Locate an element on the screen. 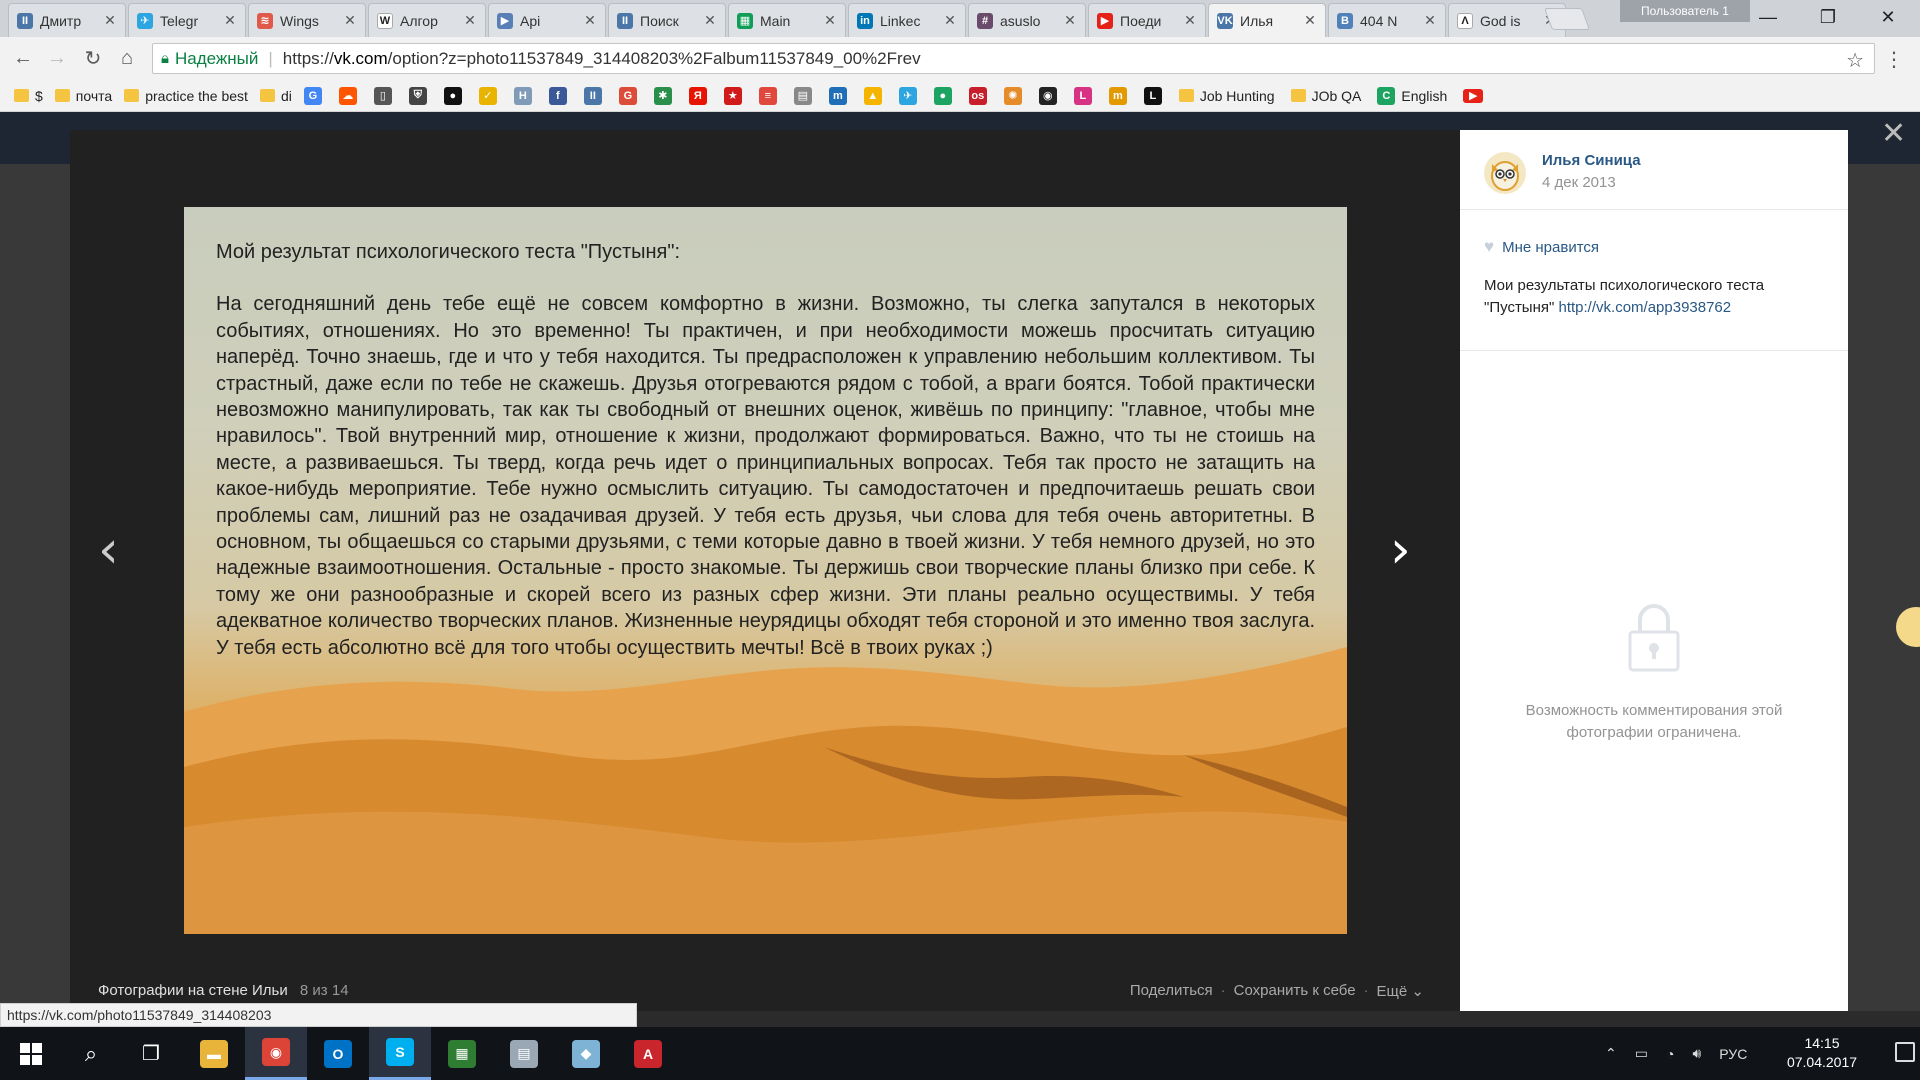 The width and height of the screenshot is (1920, 1080). l-black-icon: L is located at coordinates (1152, 95).